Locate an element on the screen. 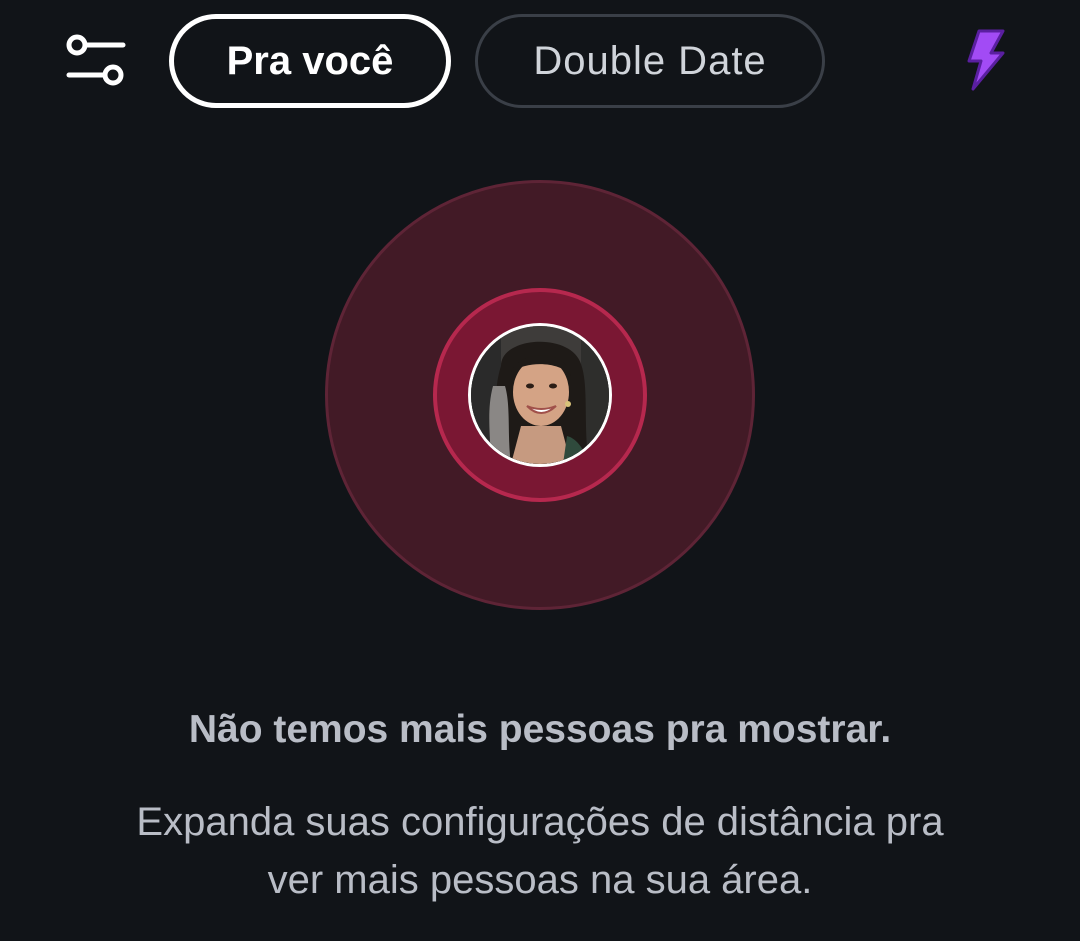 This screenshot has height=941, width=1080. tab-double-date: Double Date is located at coordinates (650, 61).